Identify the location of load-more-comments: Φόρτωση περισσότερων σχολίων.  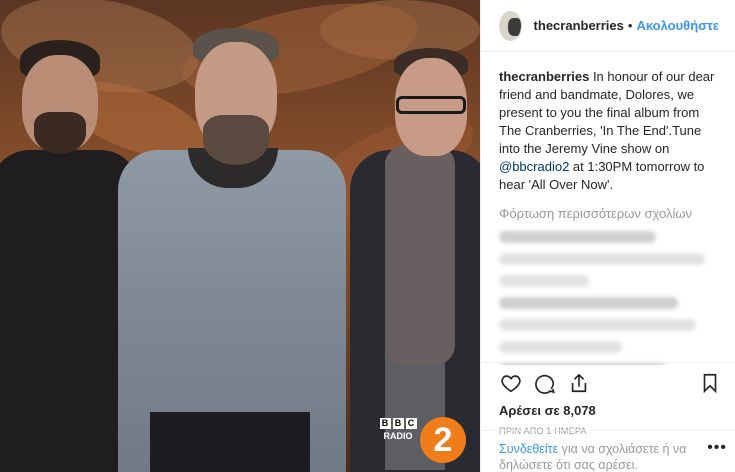
(611, 213).